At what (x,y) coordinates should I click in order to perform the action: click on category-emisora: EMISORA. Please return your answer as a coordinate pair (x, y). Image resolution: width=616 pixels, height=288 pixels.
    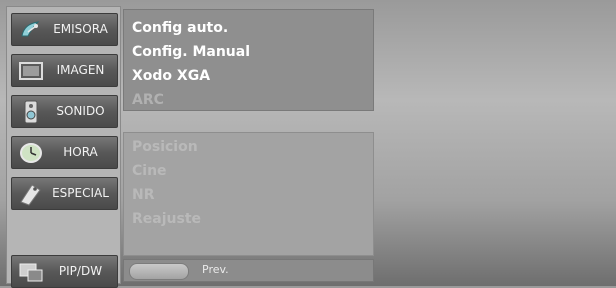
    Looking at the image, I should click on (64, 29).